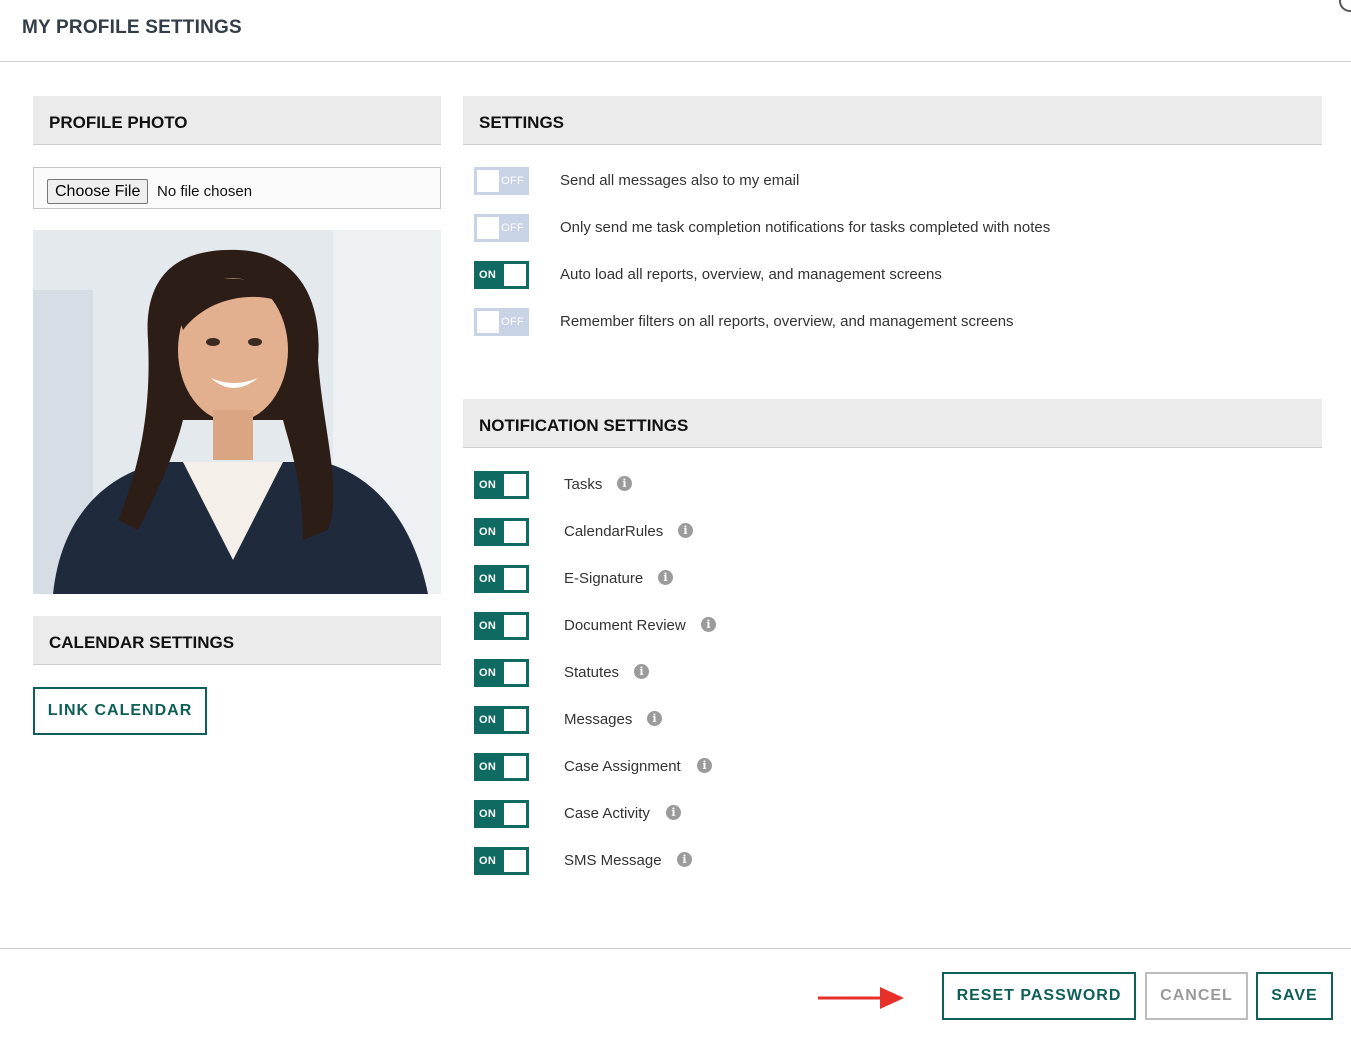 The width and height of the screenshot is (1351, 1055). Describe the element at coordinates (625, 625) in the screenshot. I see `notification-item-label: Document Review` at that location.